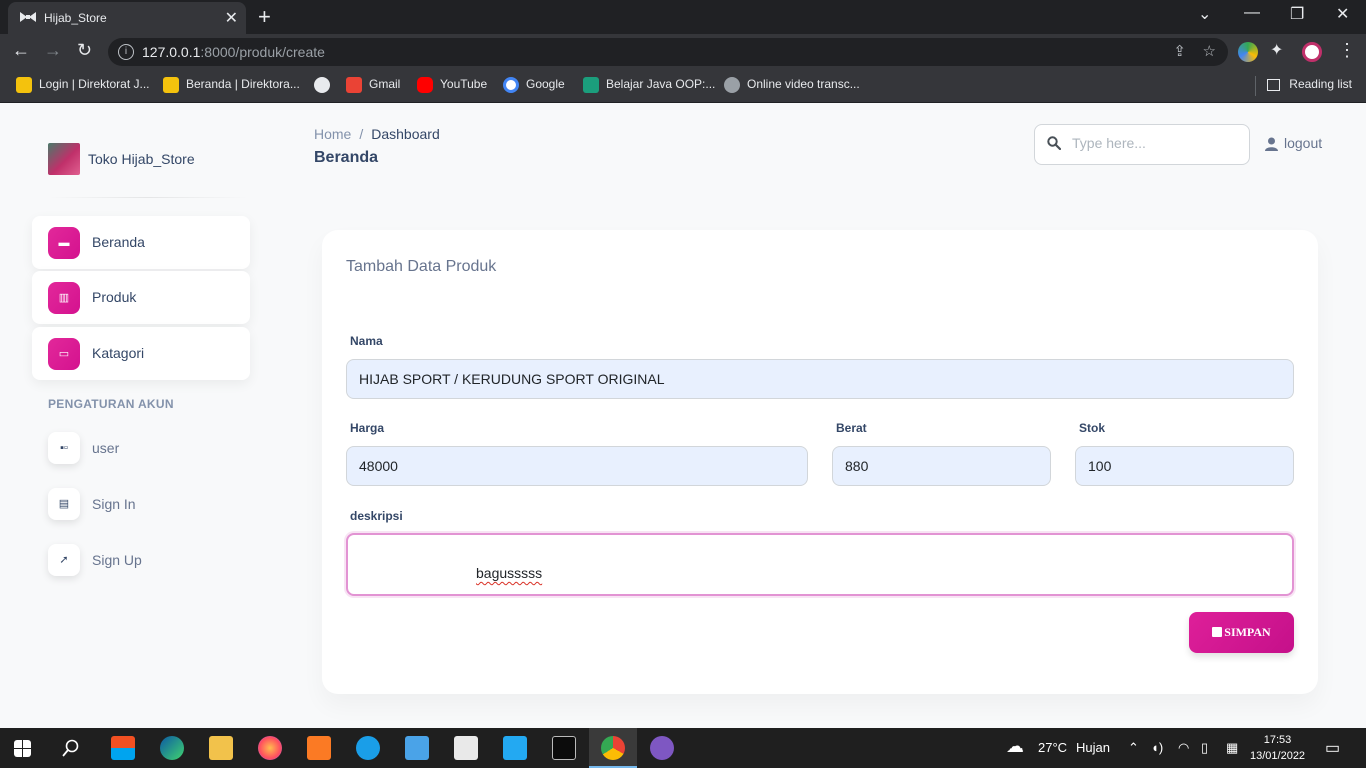 Image resolution: width=1366 pixels, height=768 pixels. Describe the element at coordinates (1312, 52) in the screenshot. I see `profile-avatar` at that location.